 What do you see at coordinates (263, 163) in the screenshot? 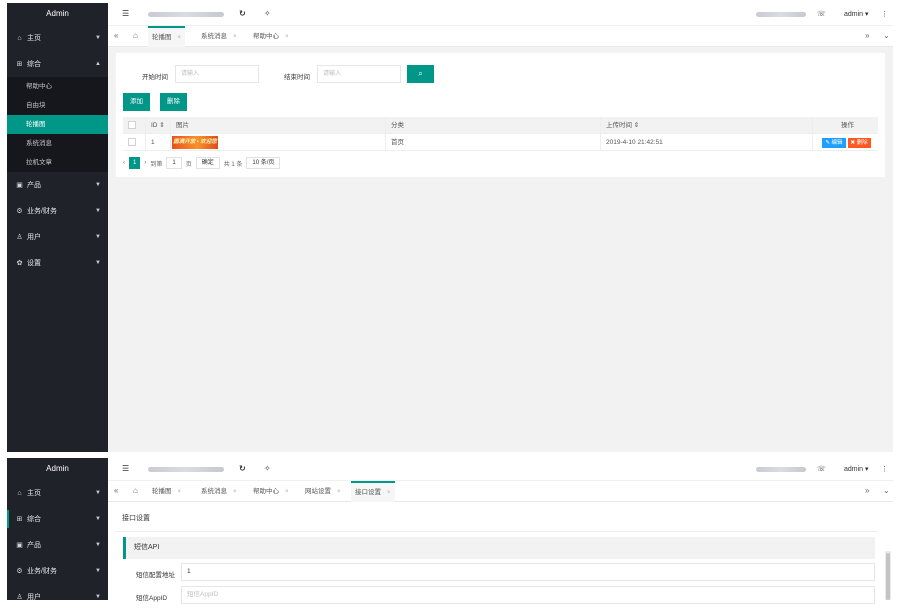
I see `page-size-select: 10 条/页` at bounding box center [263, 163].